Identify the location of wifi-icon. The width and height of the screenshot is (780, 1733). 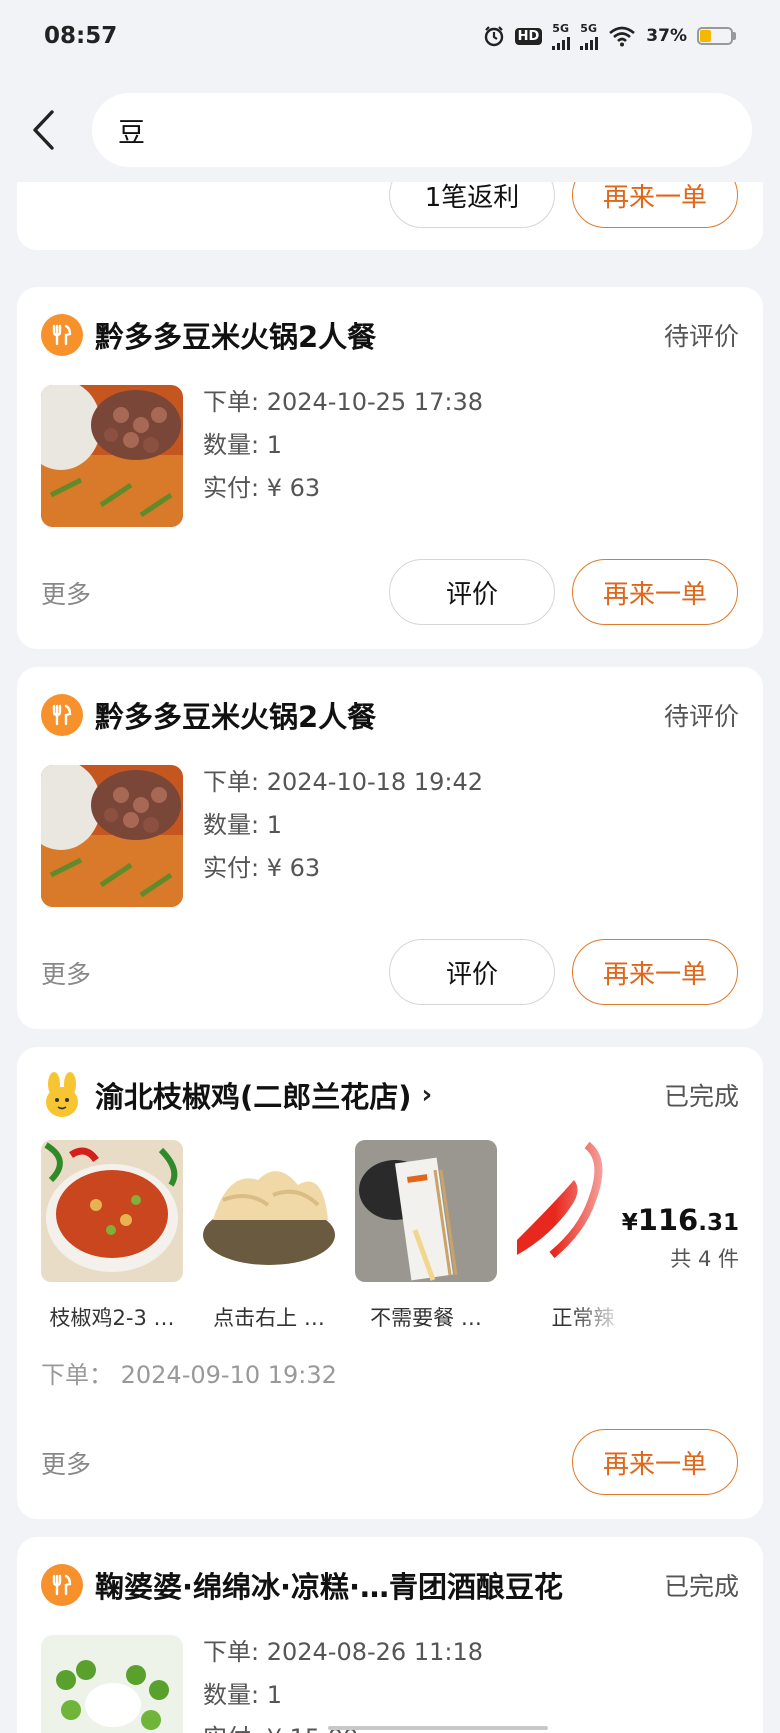
(622, 36).